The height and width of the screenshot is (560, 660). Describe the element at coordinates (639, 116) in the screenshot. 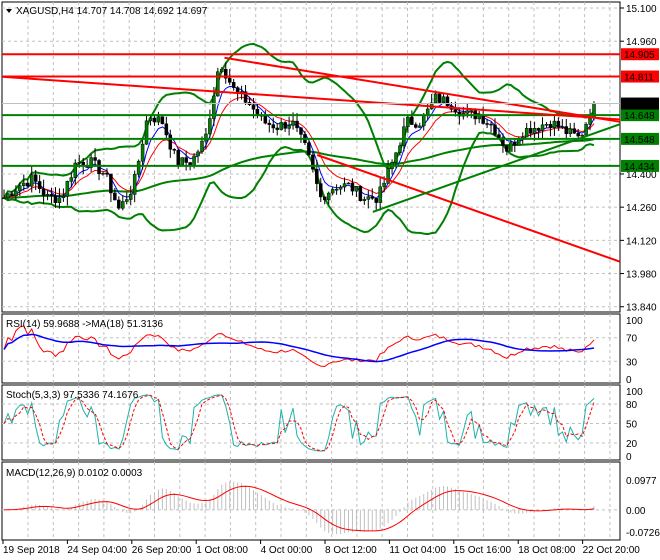

I see `level-label: 14.648` at that location.